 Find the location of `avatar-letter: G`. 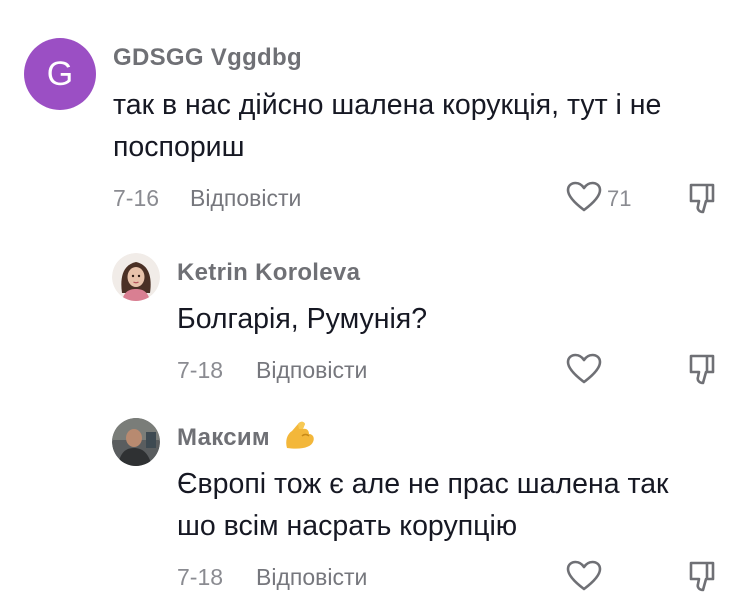

avatar-letter: G is located at coordinates (60, 73).